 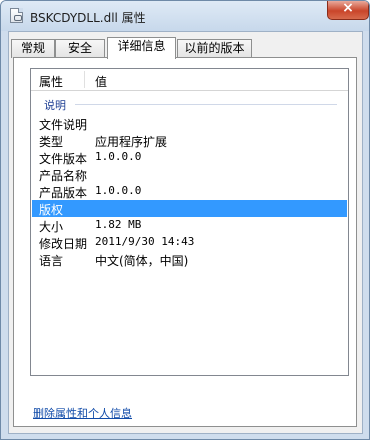 What do you see at coordinates (51, 261) in the screenshot?
I see `property-name: 语言` at bounding box center [51, 261].